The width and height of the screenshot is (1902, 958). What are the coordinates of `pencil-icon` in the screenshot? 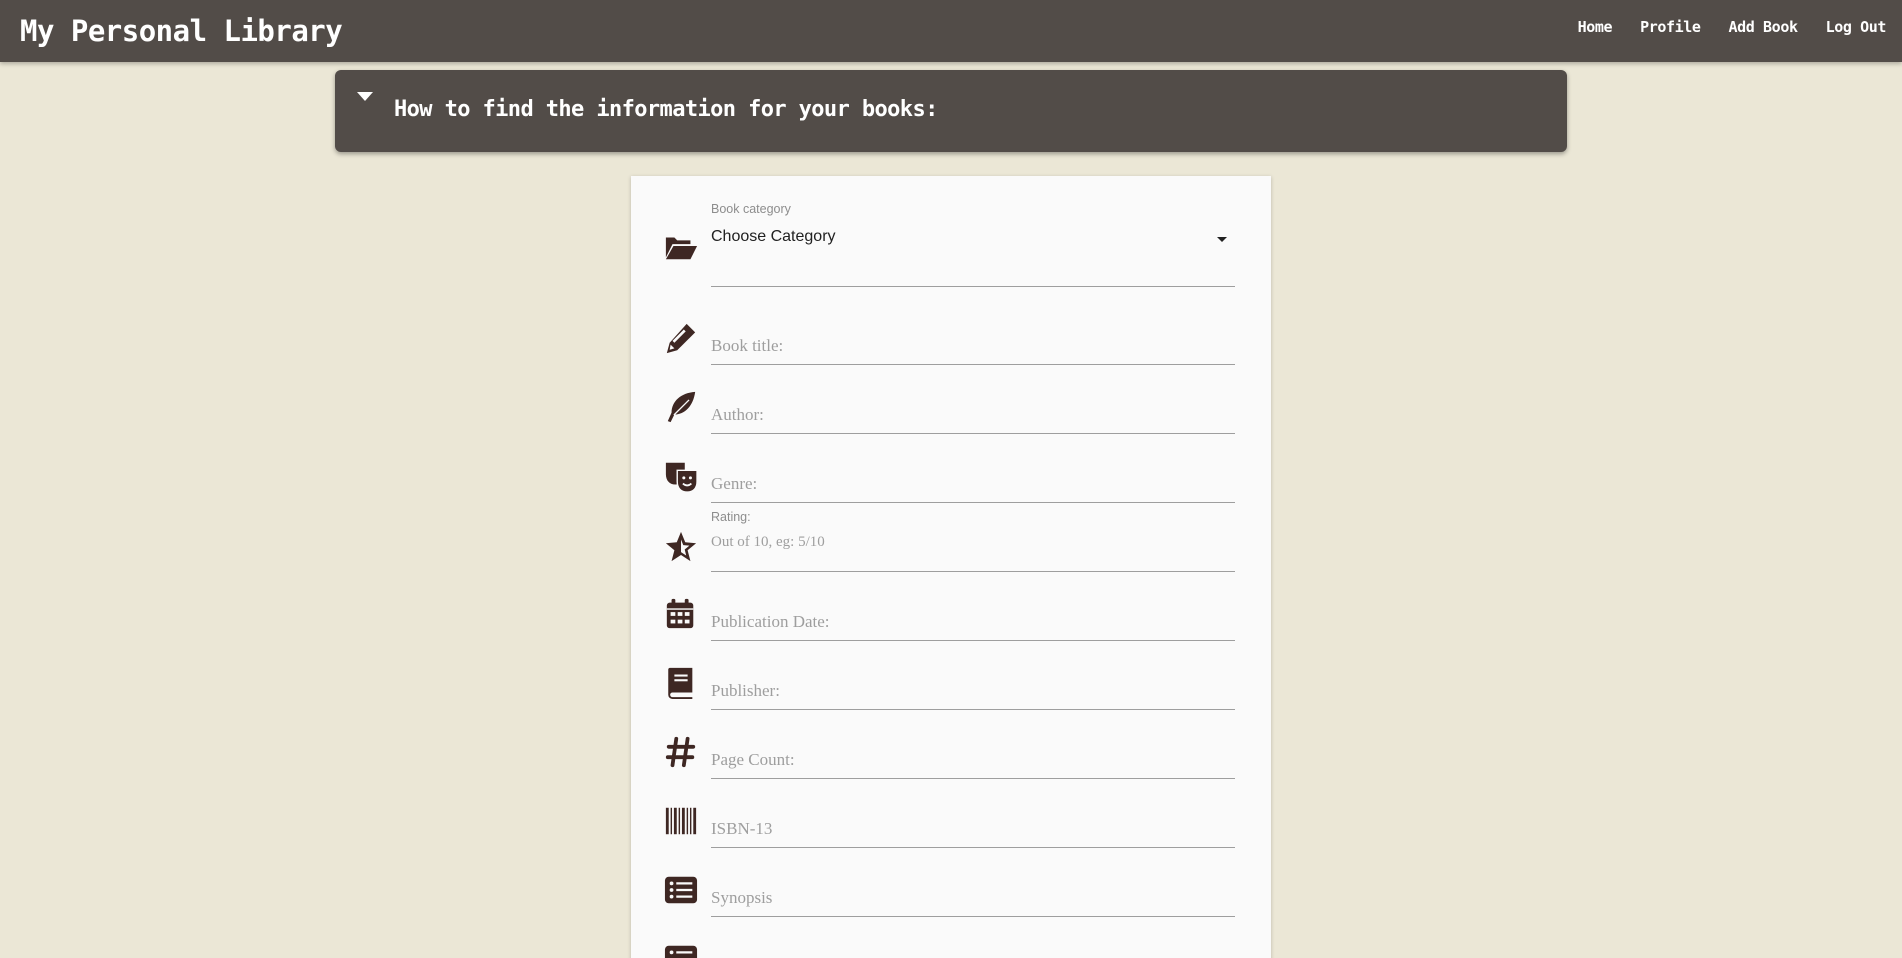 It's located at (681, 338).